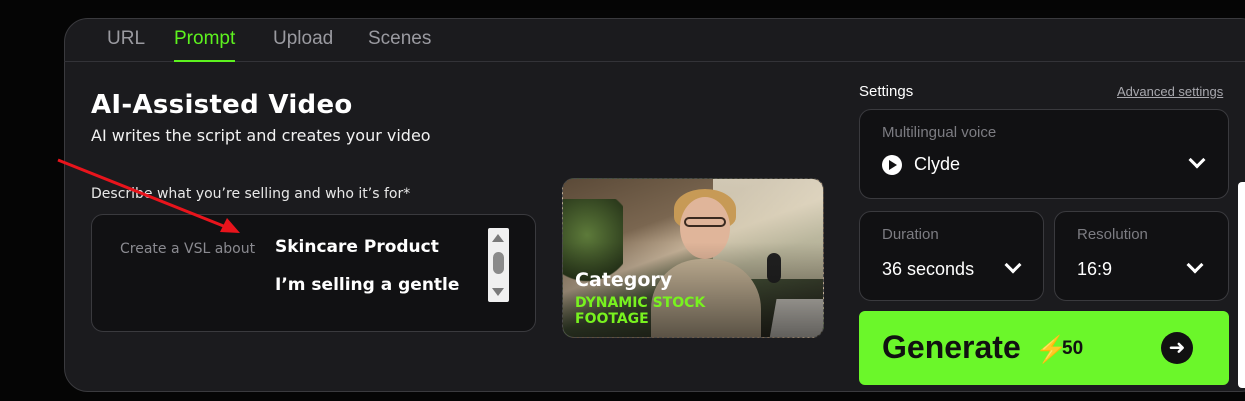 This screenshot has width=1245, height=401. I want to click on prompt-line-1: Skincare Product, so click(357, 247).